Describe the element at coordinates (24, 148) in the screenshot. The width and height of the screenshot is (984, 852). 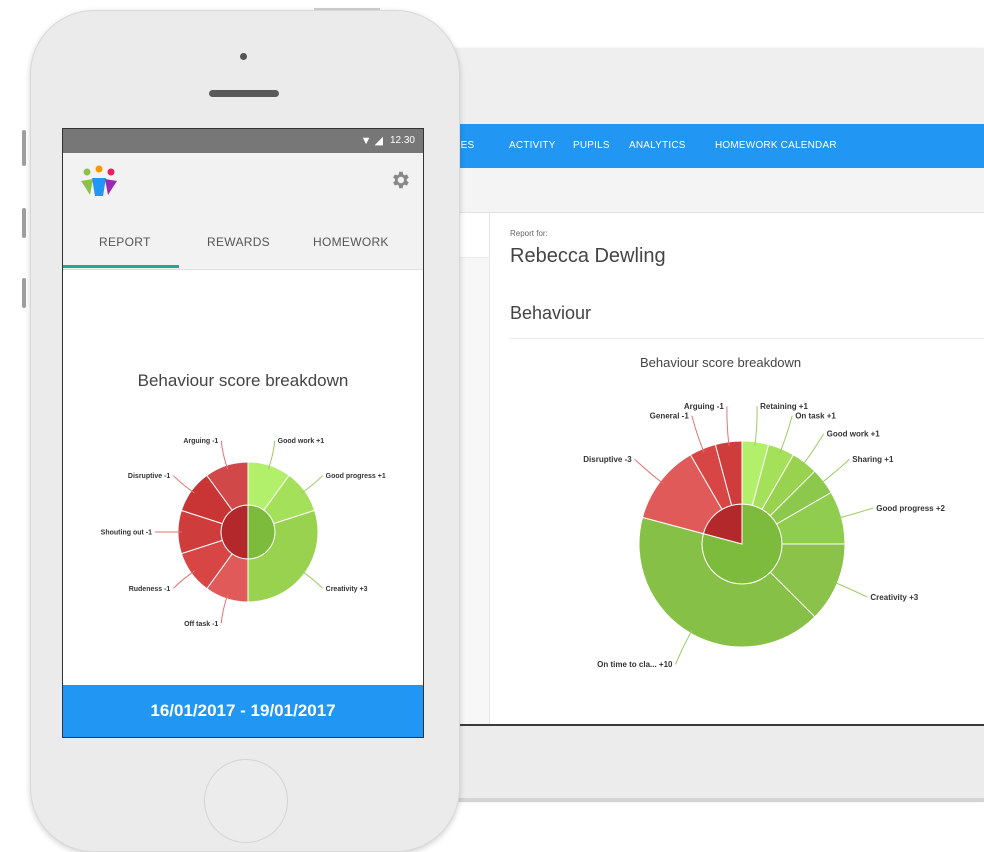
I see `phone-mute-switch` at that location.